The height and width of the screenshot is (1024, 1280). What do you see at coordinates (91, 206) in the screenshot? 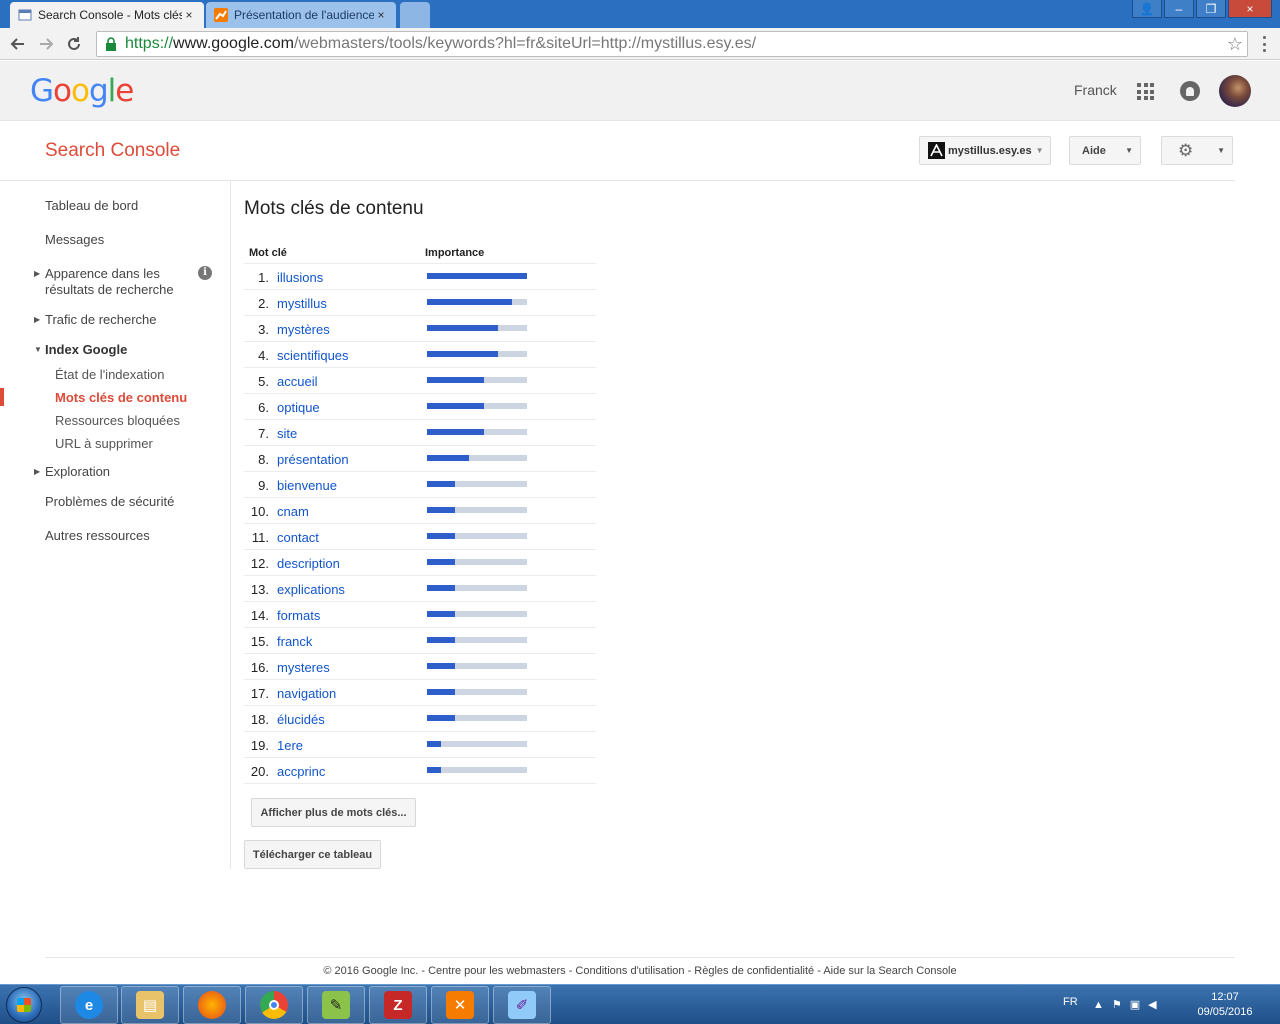
I see `sidebar-item-dashboard: Tableau de bord` at bounding box center [91, 206].